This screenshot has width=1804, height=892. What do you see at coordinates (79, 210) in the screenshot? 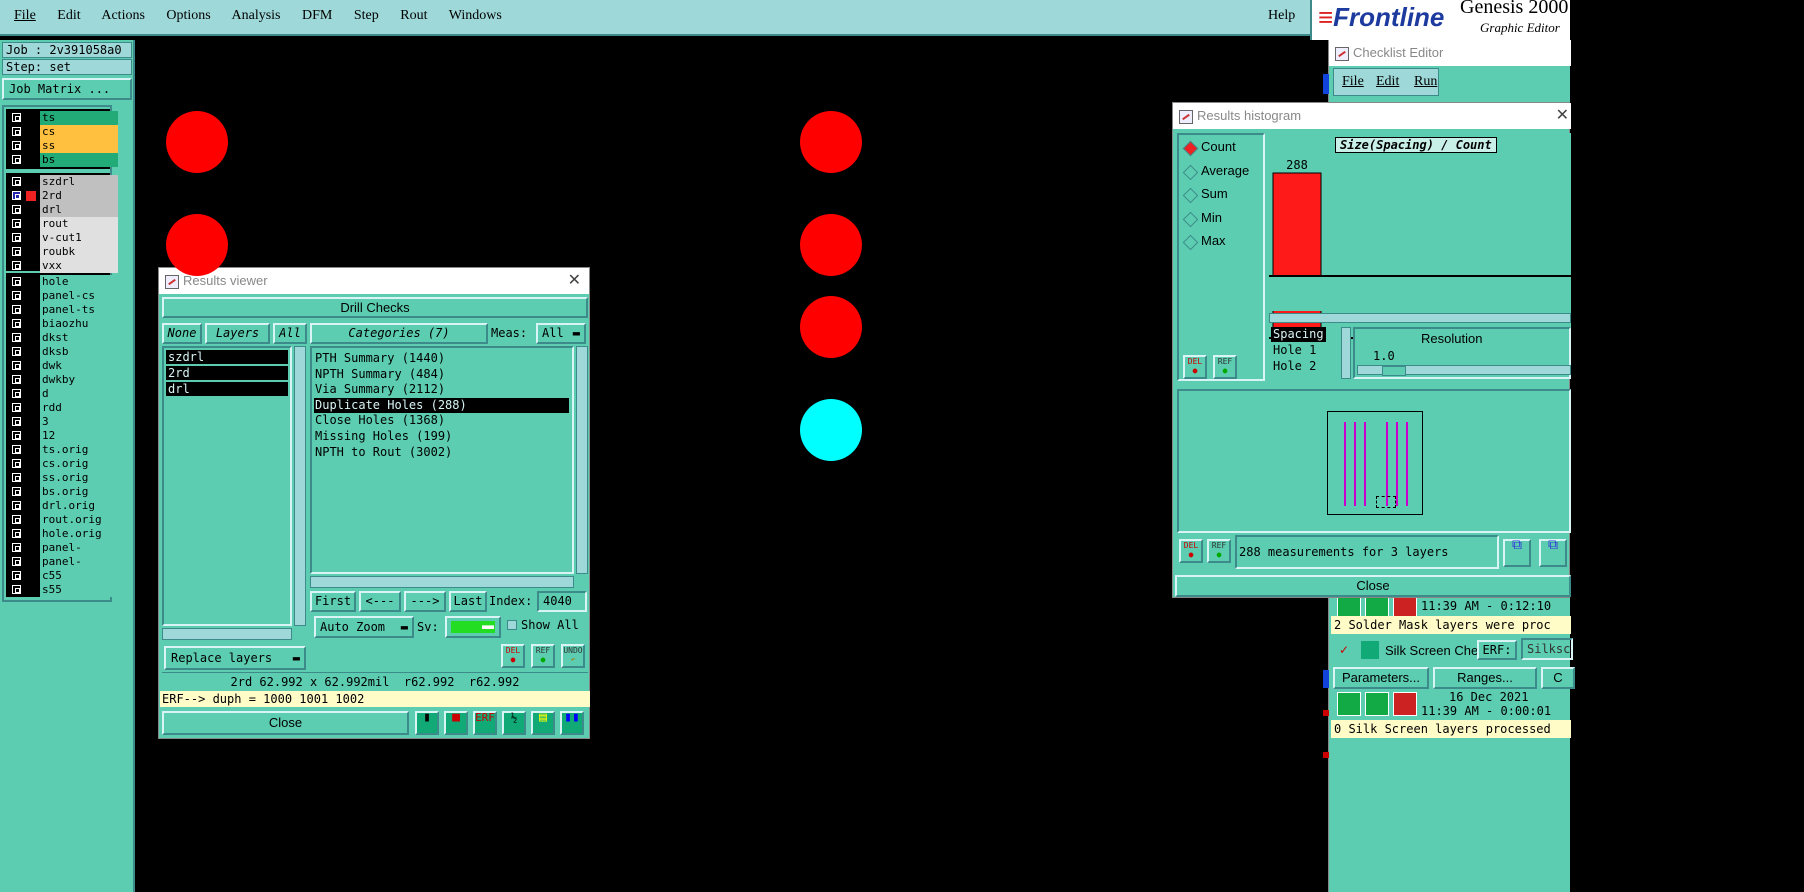
I see `layer-name: drl` at bounding box center [79, 210].